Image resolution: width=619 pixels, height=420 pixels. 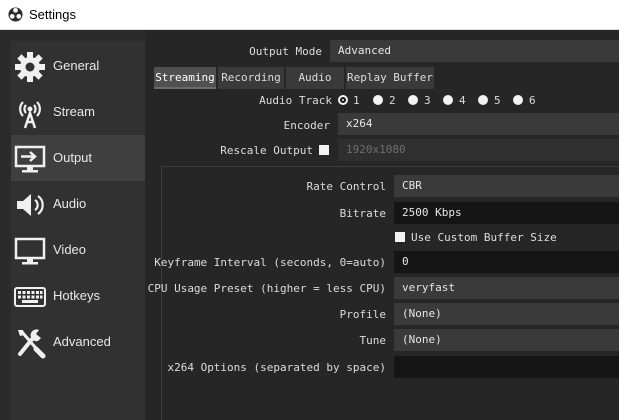 I want to click on sidebar-item-audio: Audio, so click(x=78, y=204).